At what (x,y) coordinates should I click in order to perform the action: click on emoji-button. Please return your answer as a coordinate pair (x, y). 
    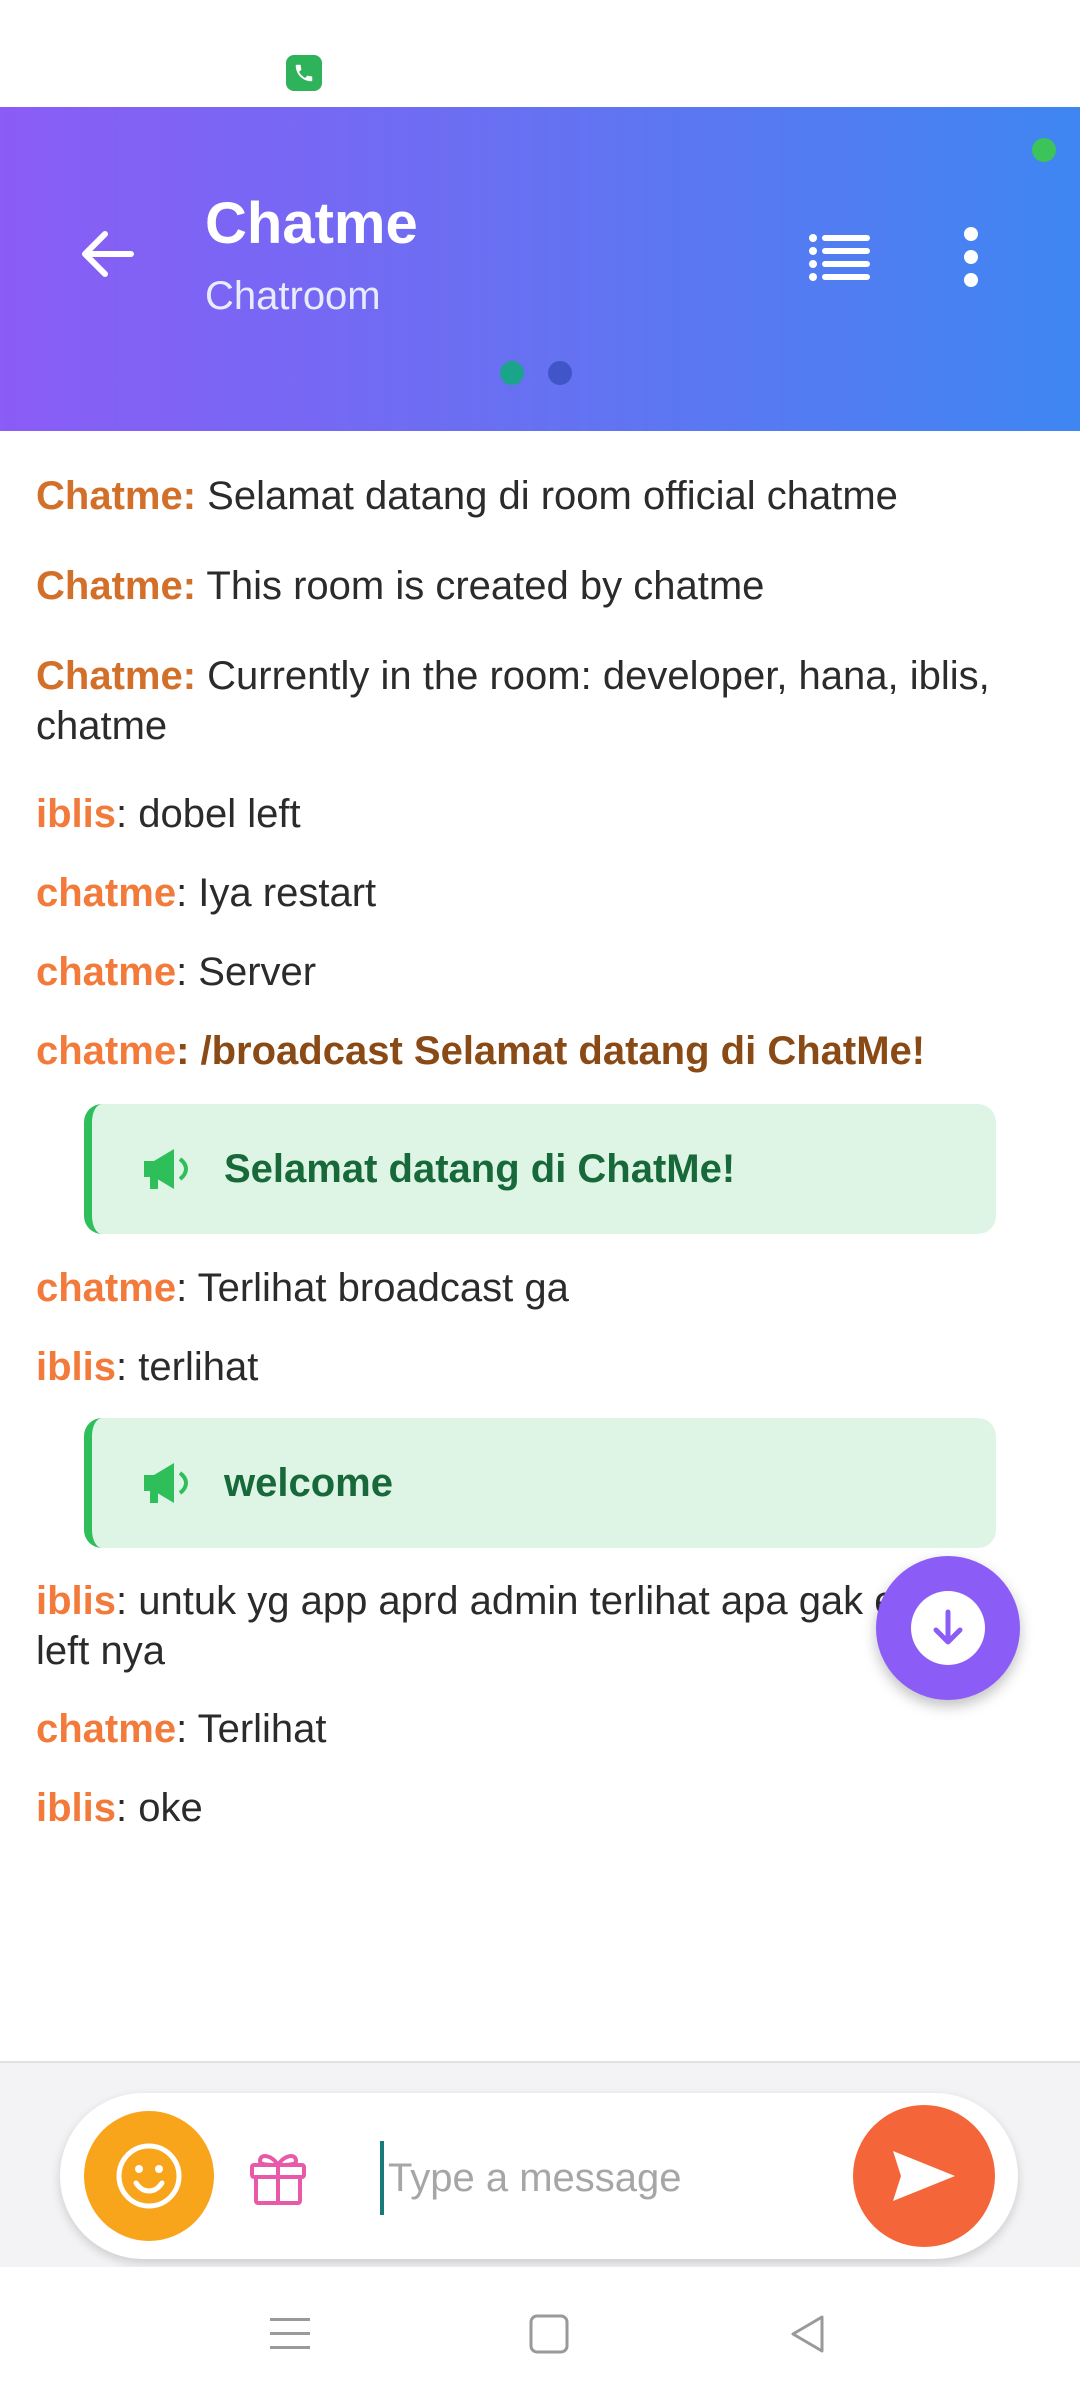
    Looking at the image, I should click on (149, 2176).